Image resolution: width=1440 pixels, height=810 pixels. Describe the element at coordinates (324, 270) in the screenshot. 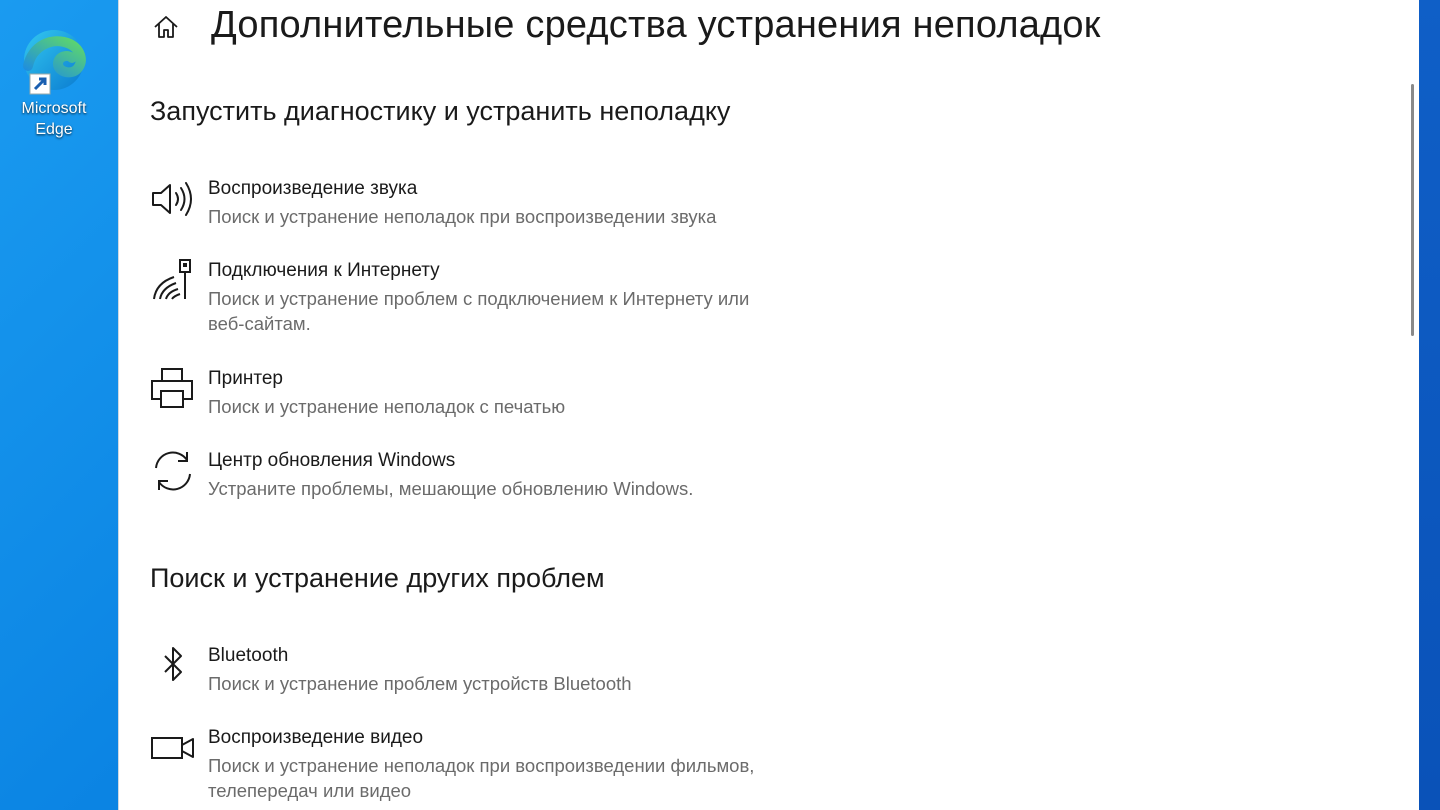

I see `troubleshooter-title: Подключения к Интернету` at that location.